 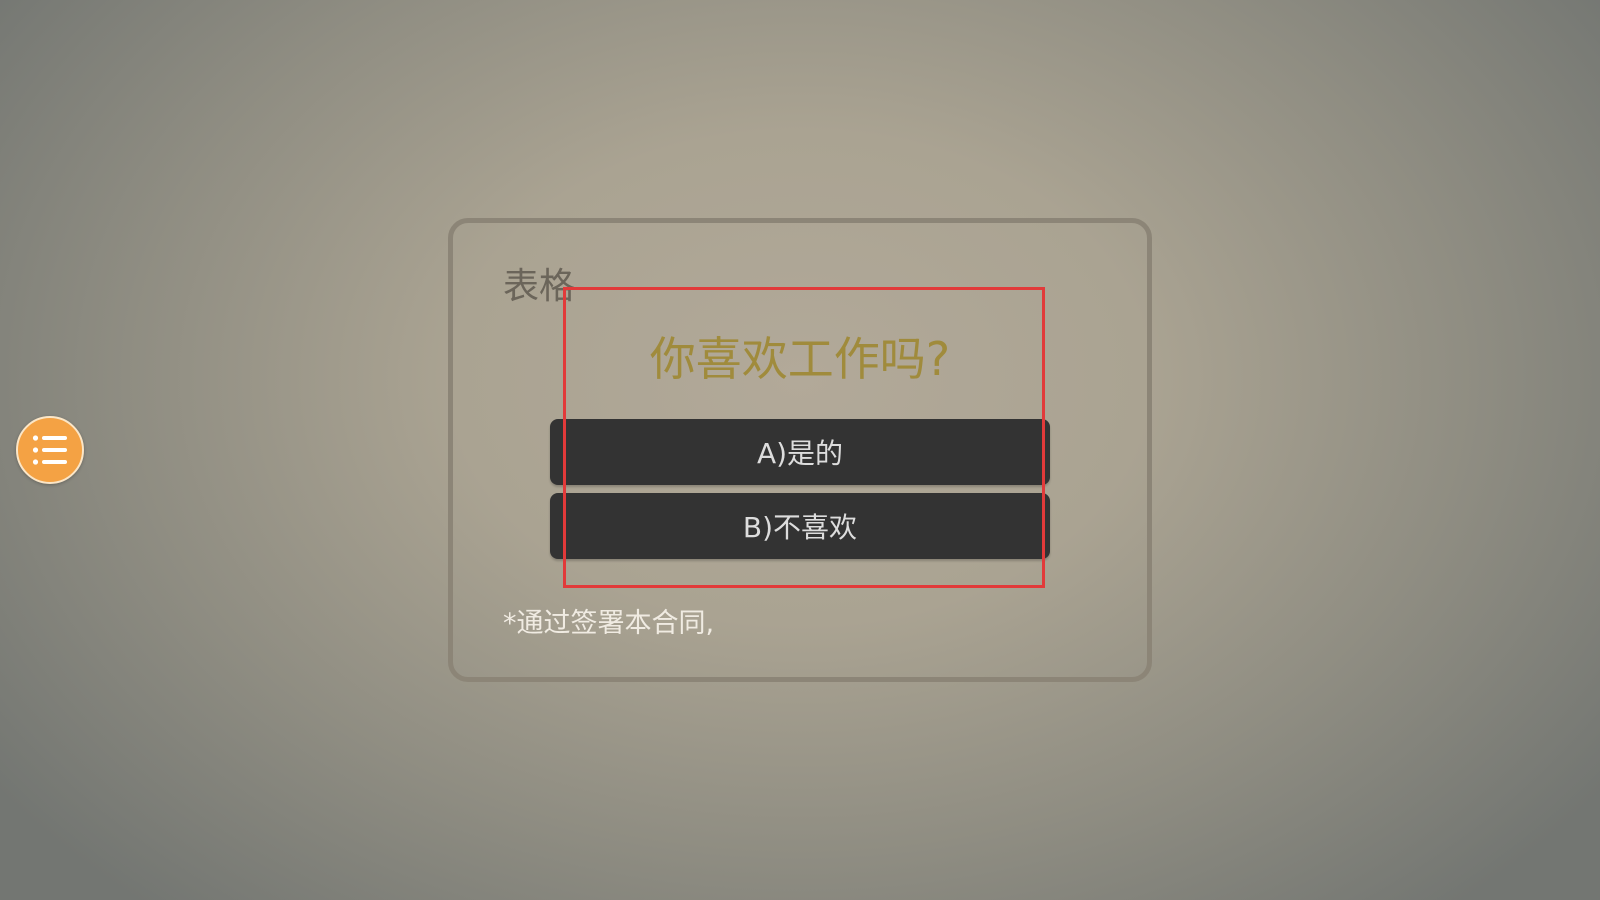 I want to click on list-icon, so click(x=49, y=450).